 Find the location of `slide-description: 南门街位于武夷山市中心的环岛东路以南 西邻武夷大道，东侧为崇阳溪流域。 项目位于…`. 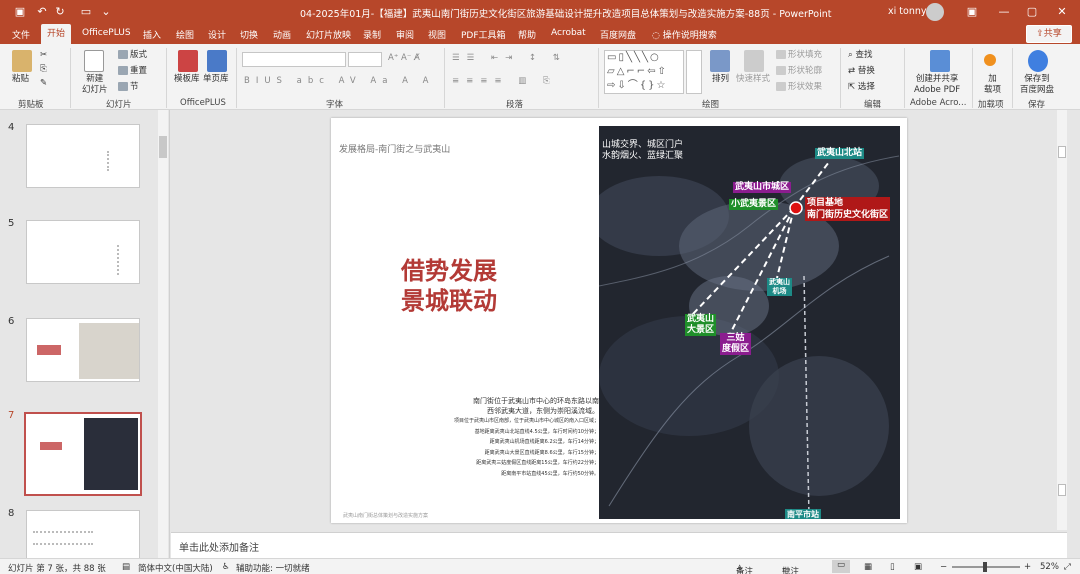

slide-description: 南门街位于武夷山市中心的环岛东路以南 西邻武夷大道，东侧为崇阳溪流域。 项目位于… is located at coordinates (526, 437).